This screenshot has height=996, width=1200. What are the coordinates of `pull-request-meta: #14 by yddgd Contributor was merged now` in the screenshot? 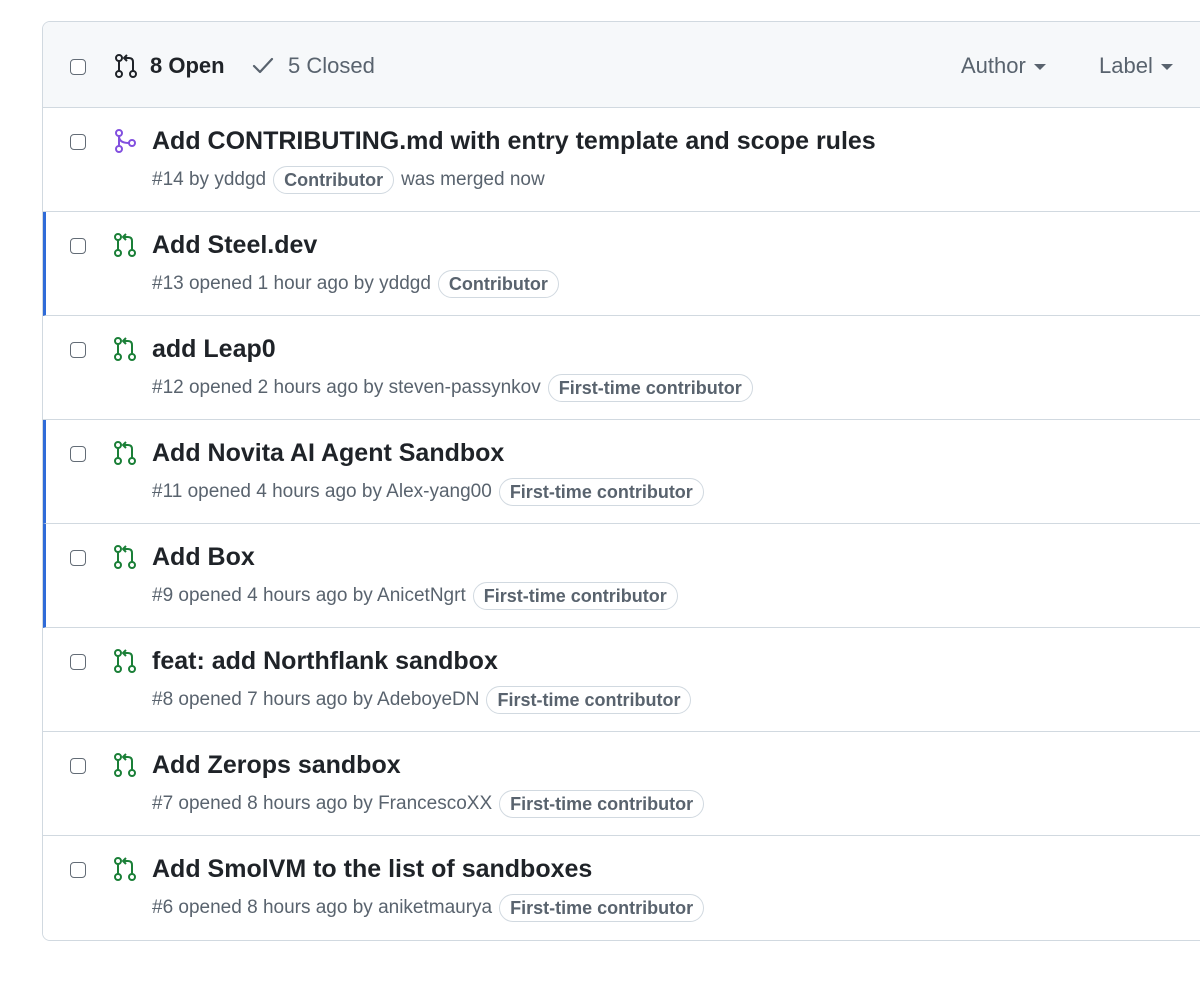 It's located at (348, 180).